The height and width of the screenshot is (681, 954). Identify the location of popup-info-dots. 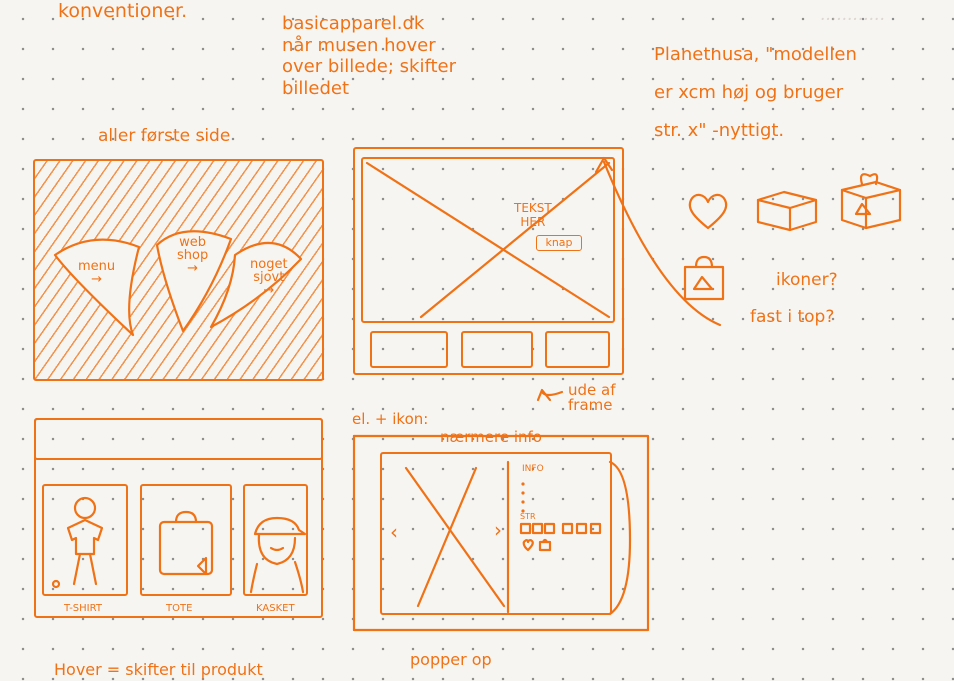
(523, 497).